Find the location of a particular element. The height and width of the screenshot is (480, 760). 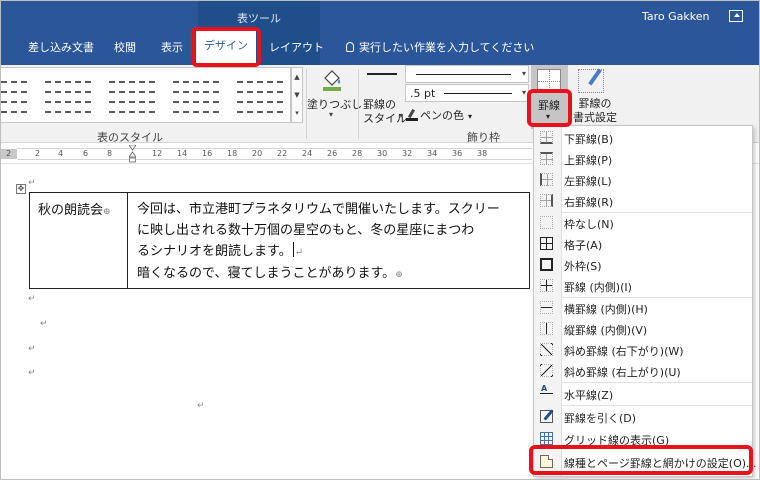

menu-item-label: 枠なし(N) is located at coordinates (589, 224).